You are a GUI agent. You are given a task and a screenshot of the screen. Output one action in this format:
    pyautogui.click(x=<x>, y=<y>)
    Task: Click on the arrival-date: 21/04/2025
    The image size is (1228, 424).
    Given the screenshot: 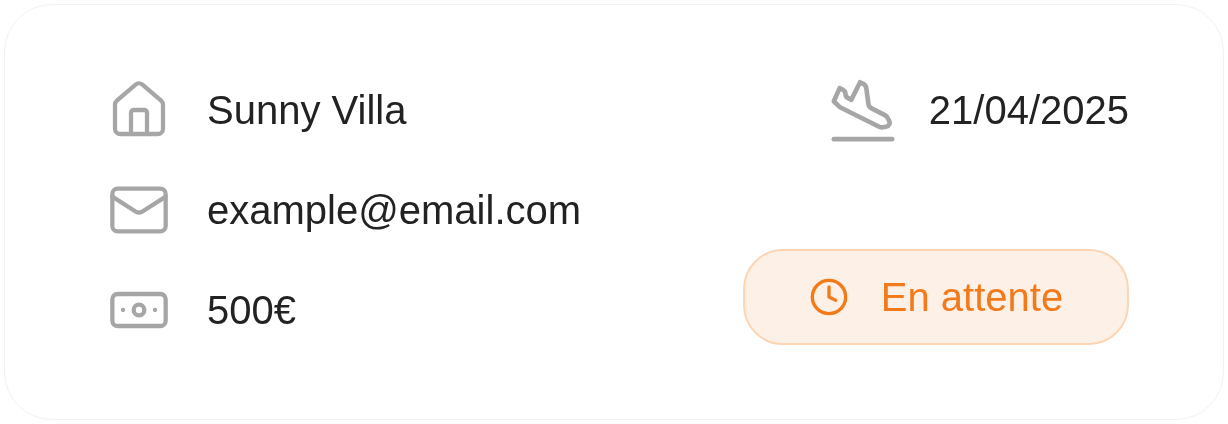 What is the action you would take?
    pyautogui.click(x=1028, y=110)
    